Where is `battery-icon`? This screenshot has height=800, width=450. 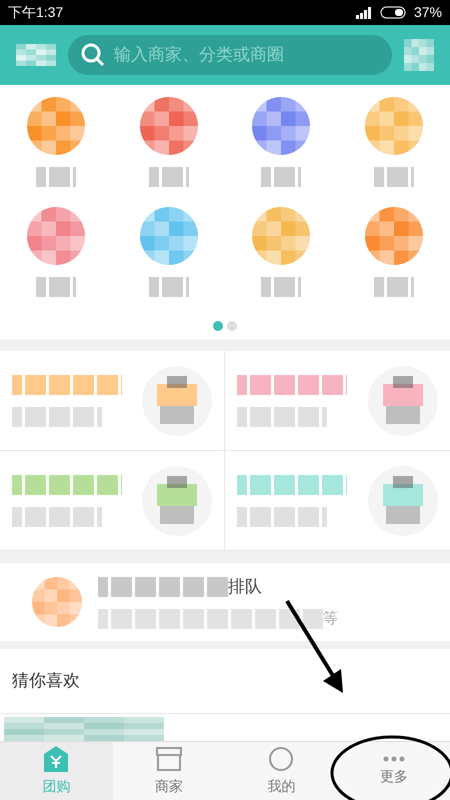
battery-icon is located at coordinates (393, 12).